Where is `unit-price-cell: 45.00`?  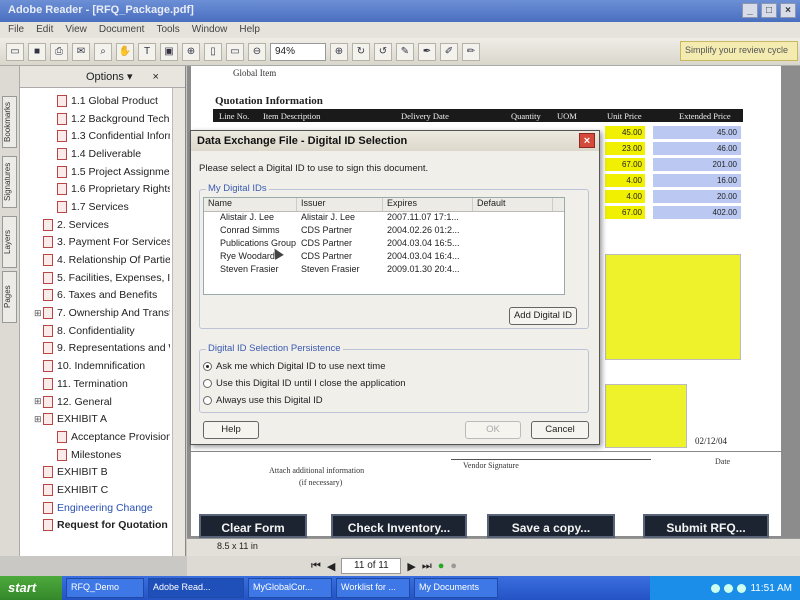 unit-price-cell: 45.00 is located at coordinates (625, 132).